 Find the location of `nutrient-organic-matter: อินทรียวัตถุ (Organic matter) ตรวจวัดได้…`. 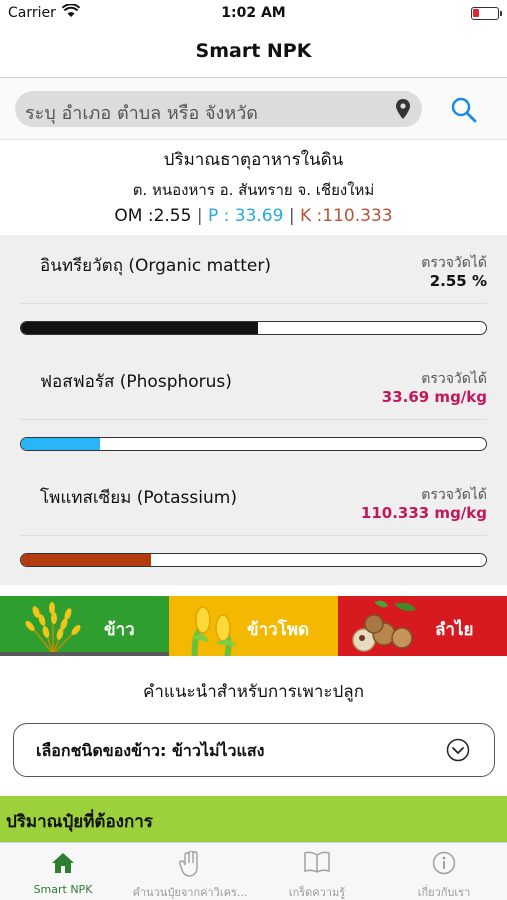

nutrient-organic-matter: อินทรียวัตถุ (Organic matter) ตรวจวัดได้… is located at coordinates (253, 293).